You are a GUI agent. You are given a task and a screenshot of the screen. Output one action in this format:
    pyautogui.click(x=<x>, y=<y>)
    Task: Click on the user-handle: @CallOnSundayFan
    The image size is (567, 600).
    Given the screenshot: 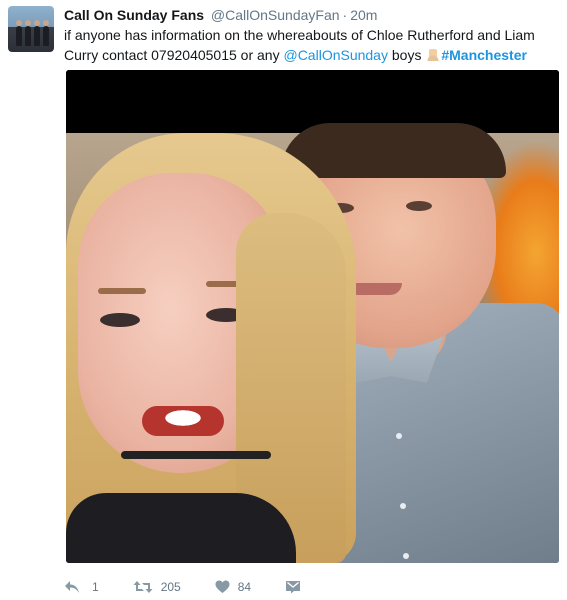 What is the action you would take?
    pyautogui.click(x=275, y=15)
    